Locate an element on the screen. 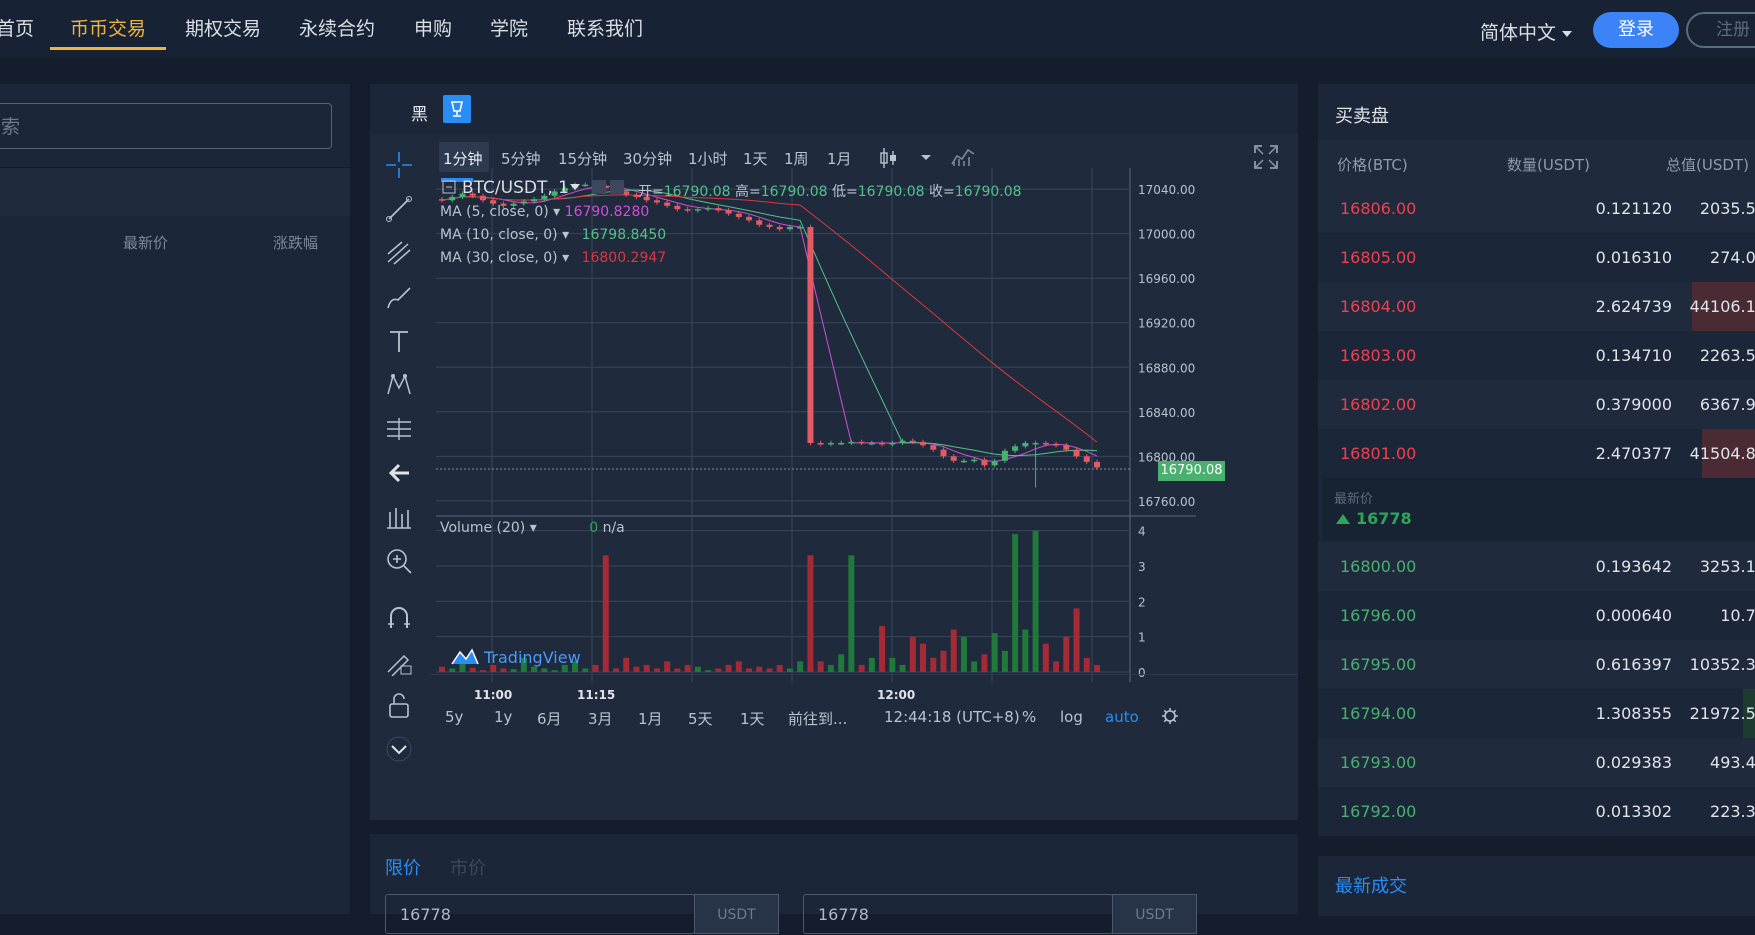  bid-row: 16793.00 0.029383 493.42 is located at coordinates (1536, 762).